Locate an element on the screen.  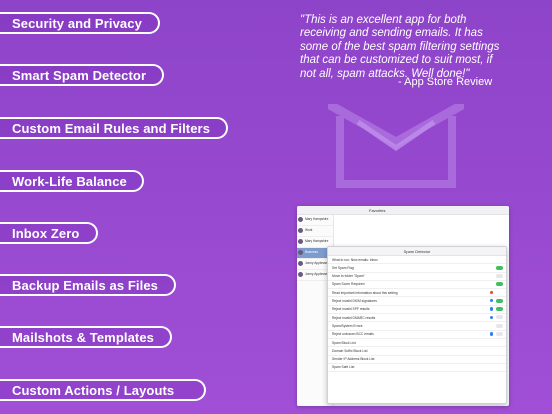
setting-row: Reject invalid DKIM signatures is located at coordinates (417, 301).